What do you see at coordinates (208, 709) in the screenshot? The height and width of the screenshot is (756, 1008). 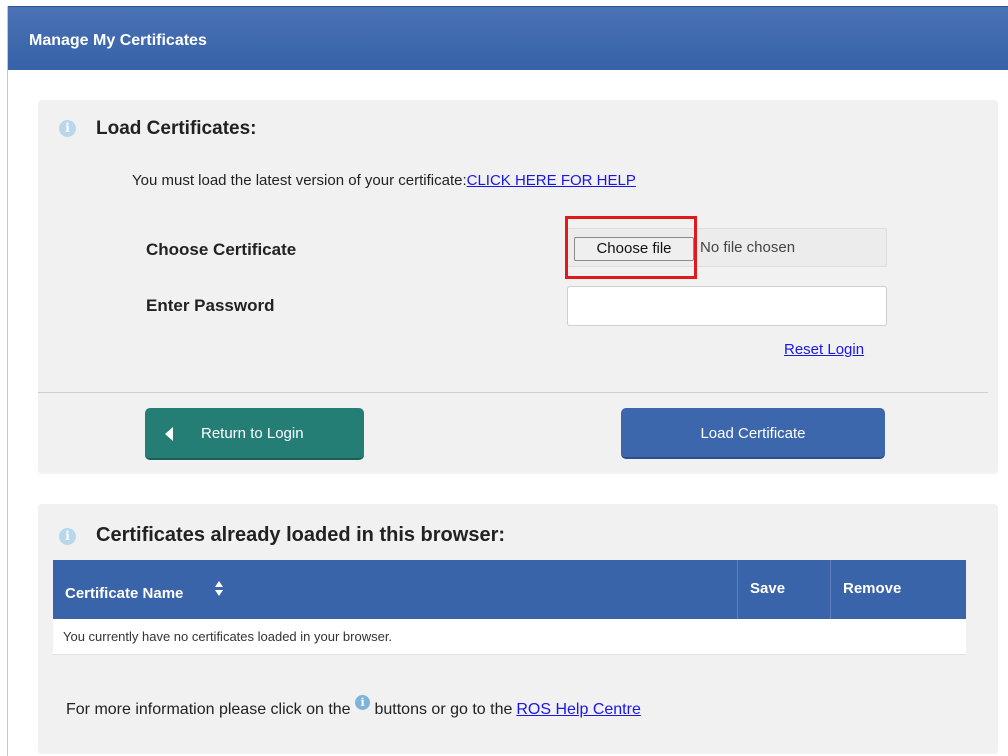 I see `footer-prefix: For more information please click on the` at bounding box center [208, 709].